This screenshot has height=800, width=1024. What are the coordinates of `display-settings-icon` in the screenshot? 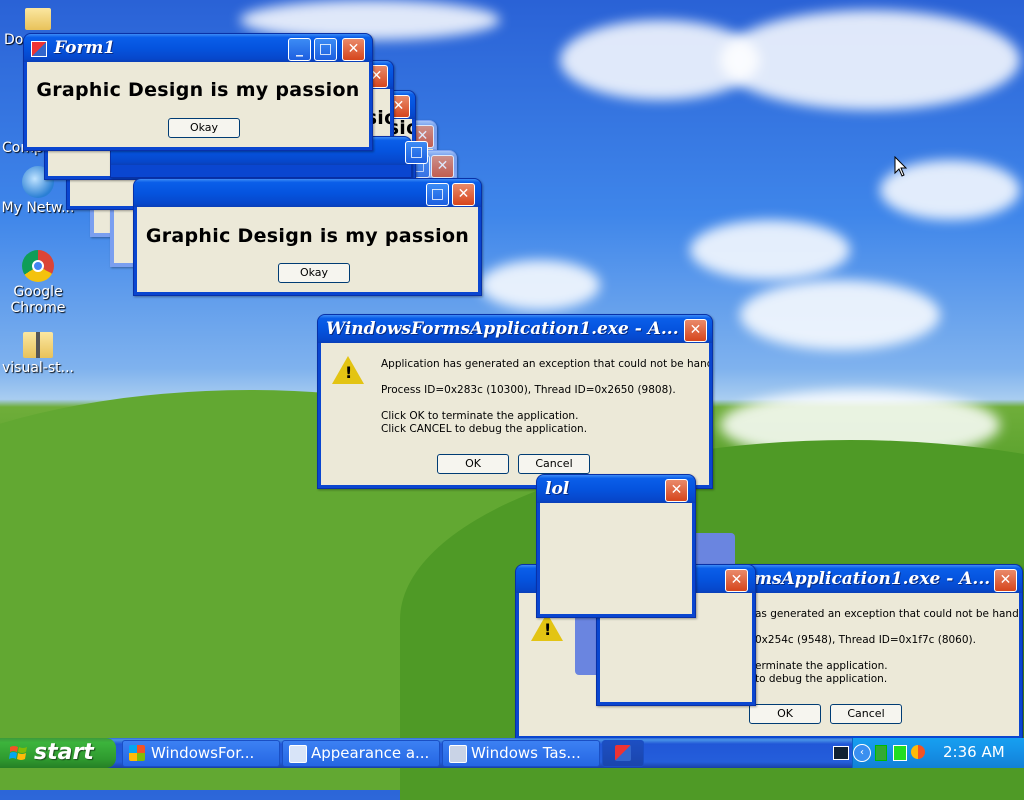 It's located at (298, 754).